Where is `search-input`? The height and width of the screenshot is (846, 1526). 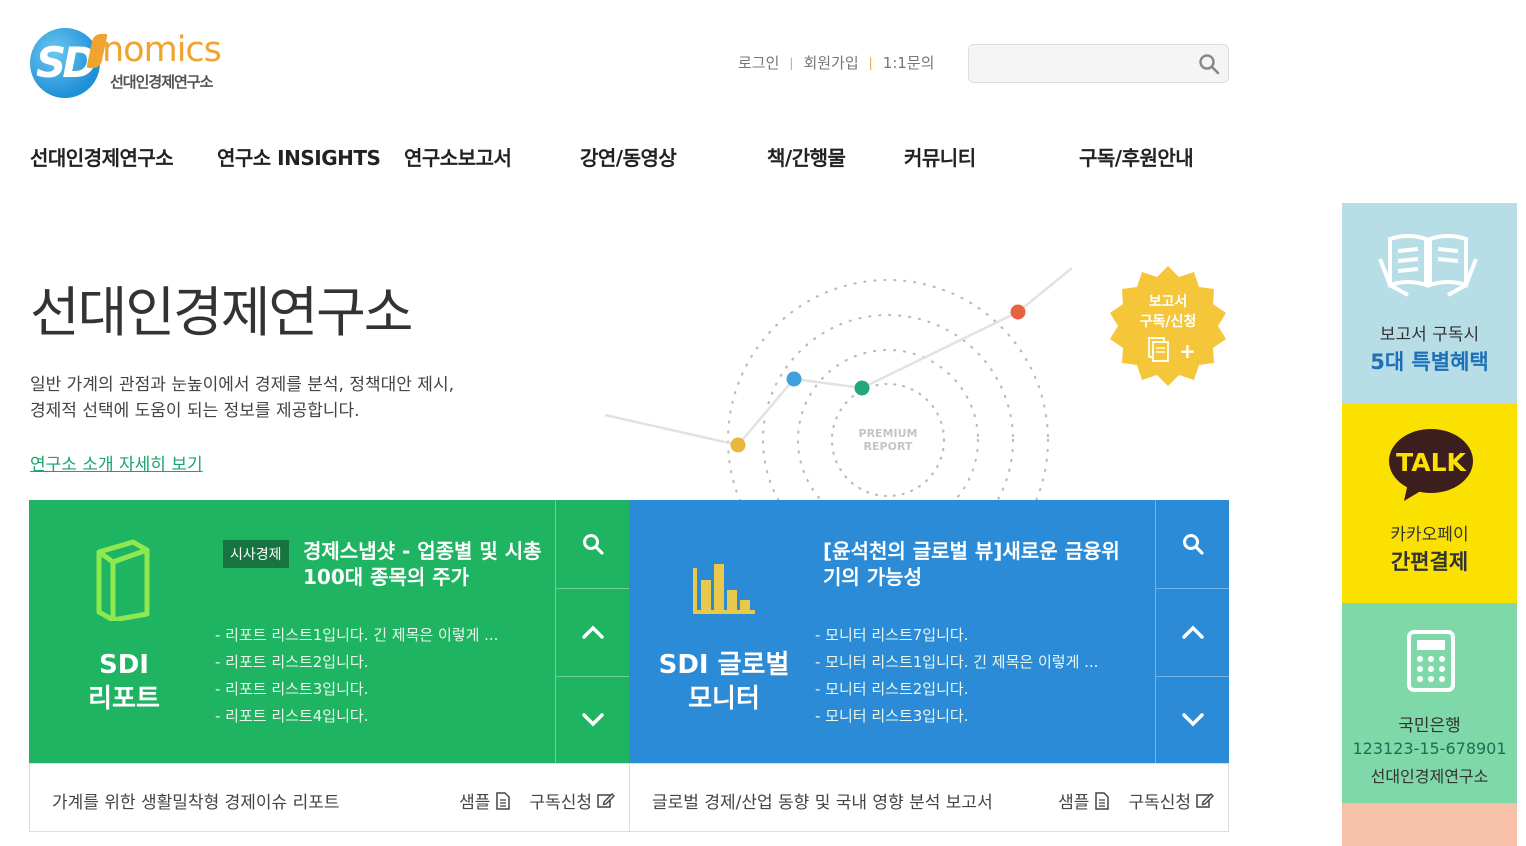 search-input is located at coordinates (1082, 64).